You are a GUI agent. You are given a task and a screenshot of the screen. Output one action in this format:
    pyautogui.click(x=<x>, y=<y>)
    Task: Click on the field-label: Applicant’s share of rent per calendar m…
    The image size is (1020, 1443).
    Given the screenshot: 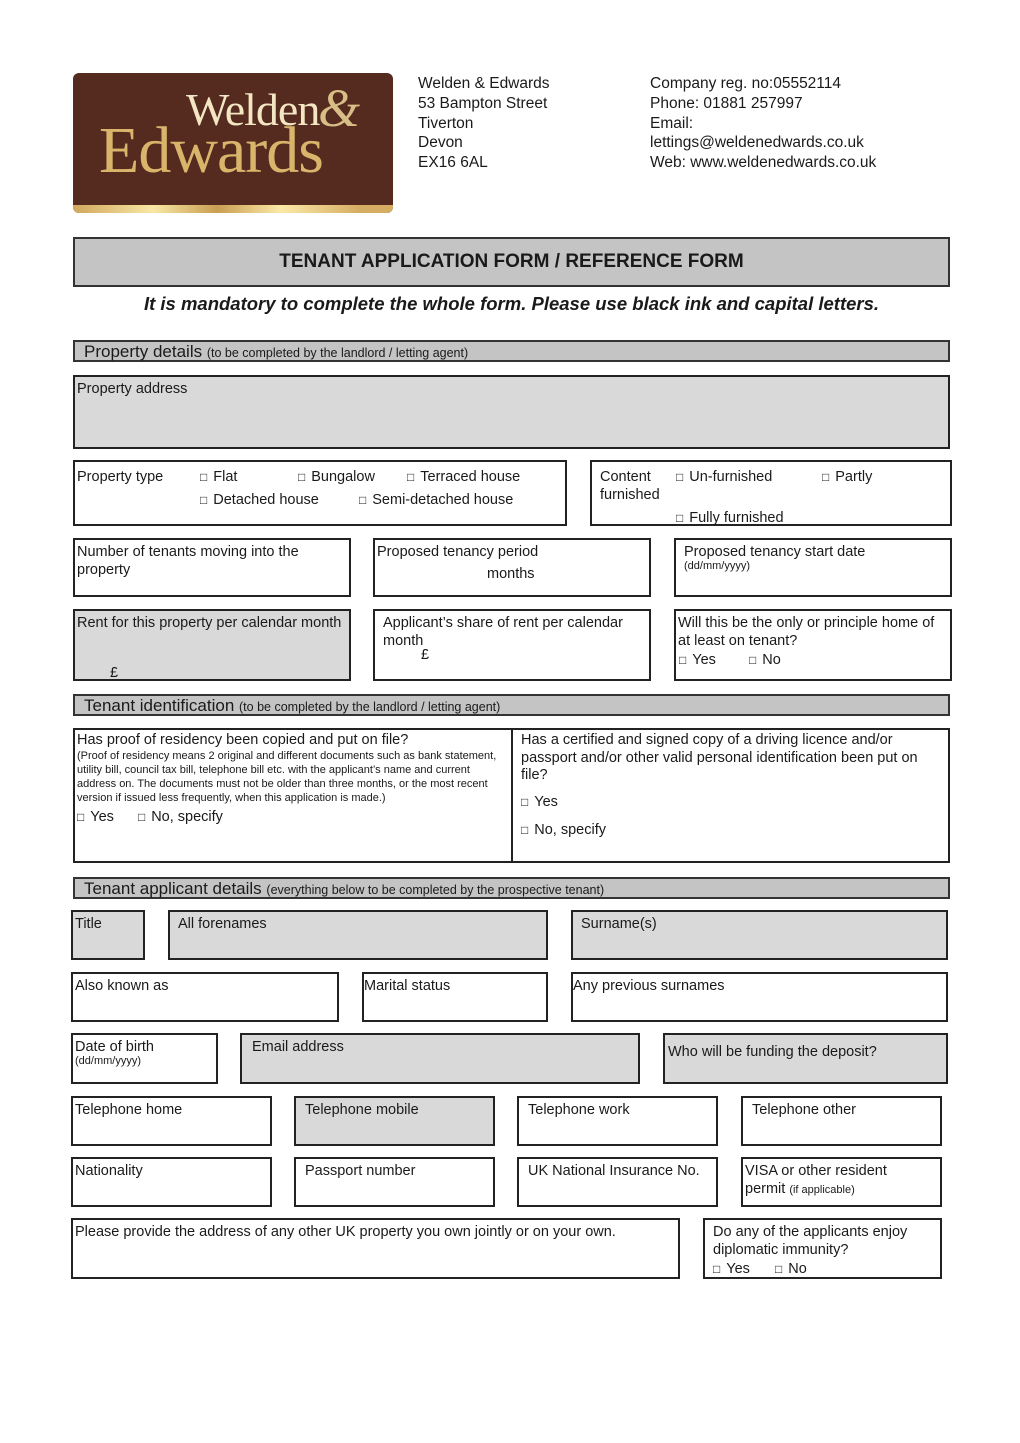 What is the action you would take?
    pyautogui.click(x=503, y=632)
    